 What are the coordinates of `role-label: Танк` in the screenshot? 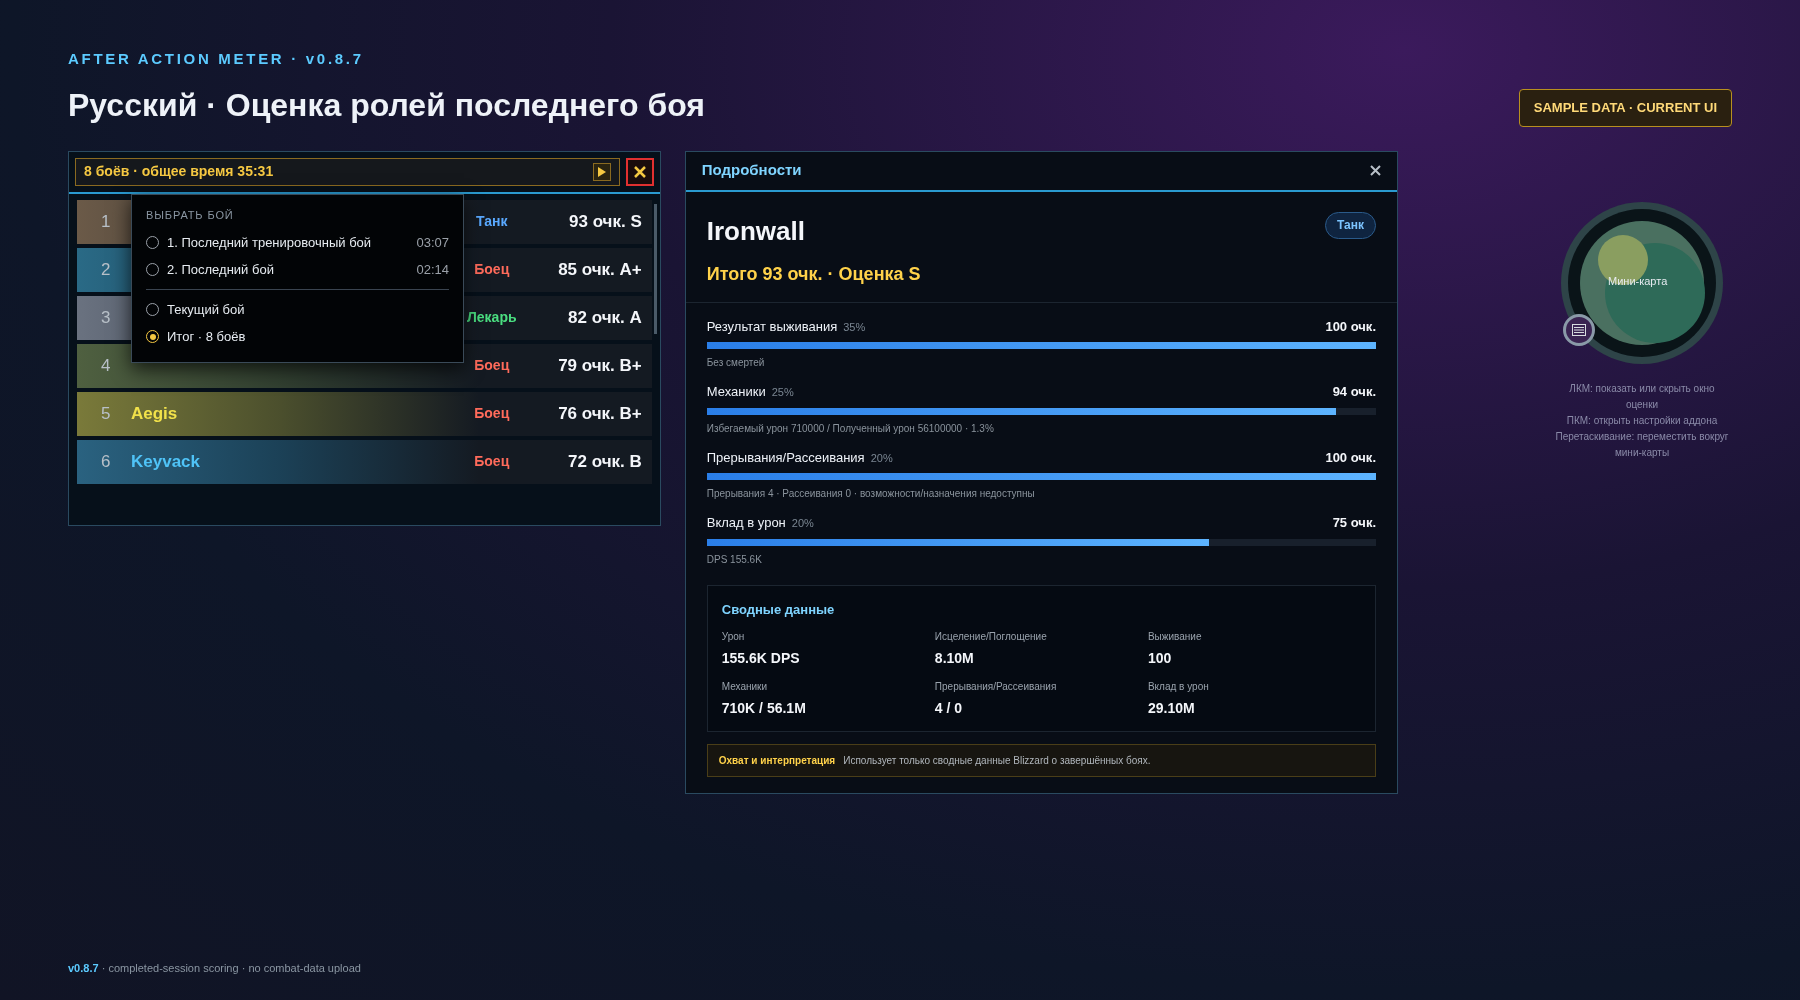 It's located at (492, 221).